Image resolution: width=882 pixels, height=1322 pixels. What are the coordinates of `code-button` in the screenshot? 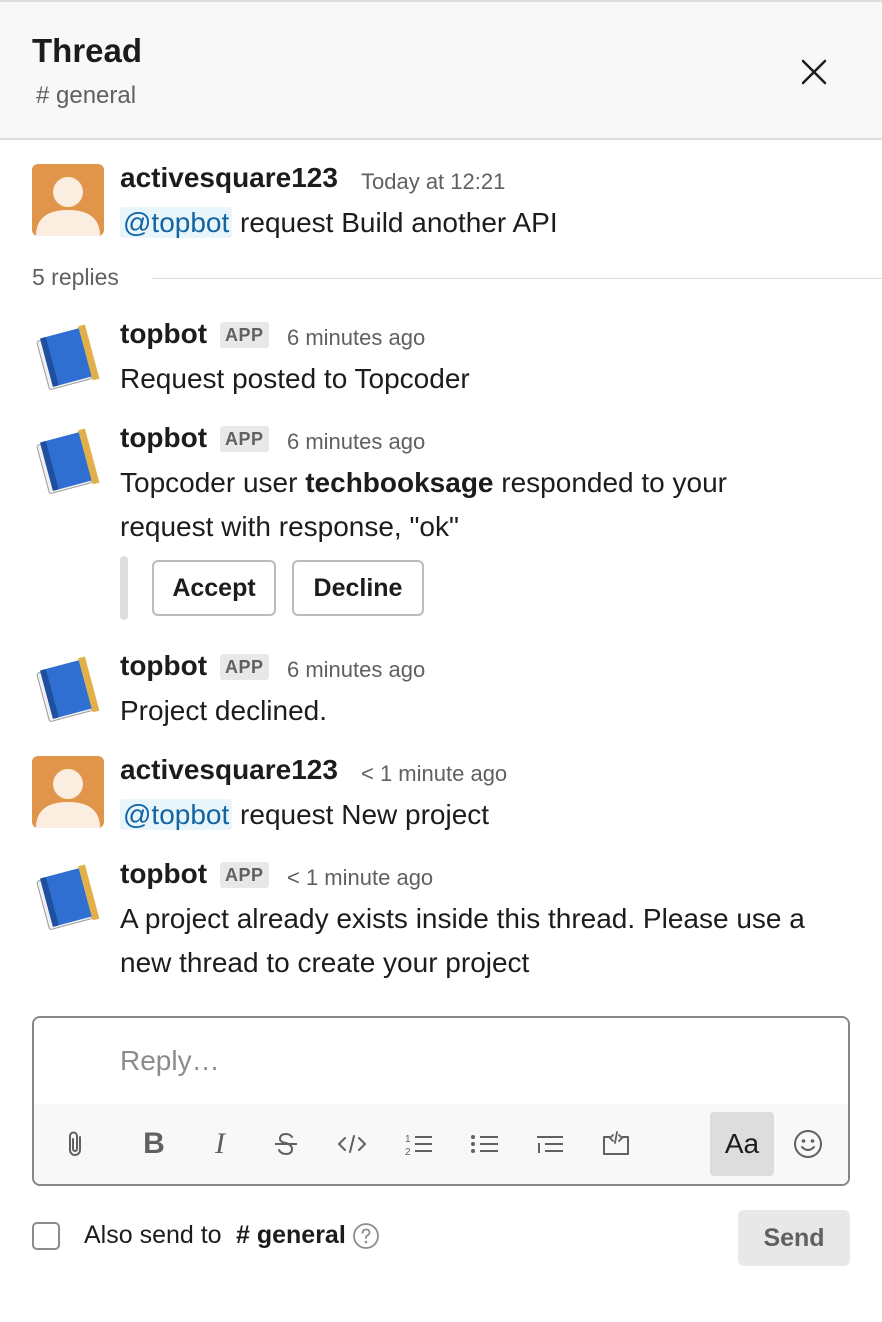 It's located at (352, 1144).